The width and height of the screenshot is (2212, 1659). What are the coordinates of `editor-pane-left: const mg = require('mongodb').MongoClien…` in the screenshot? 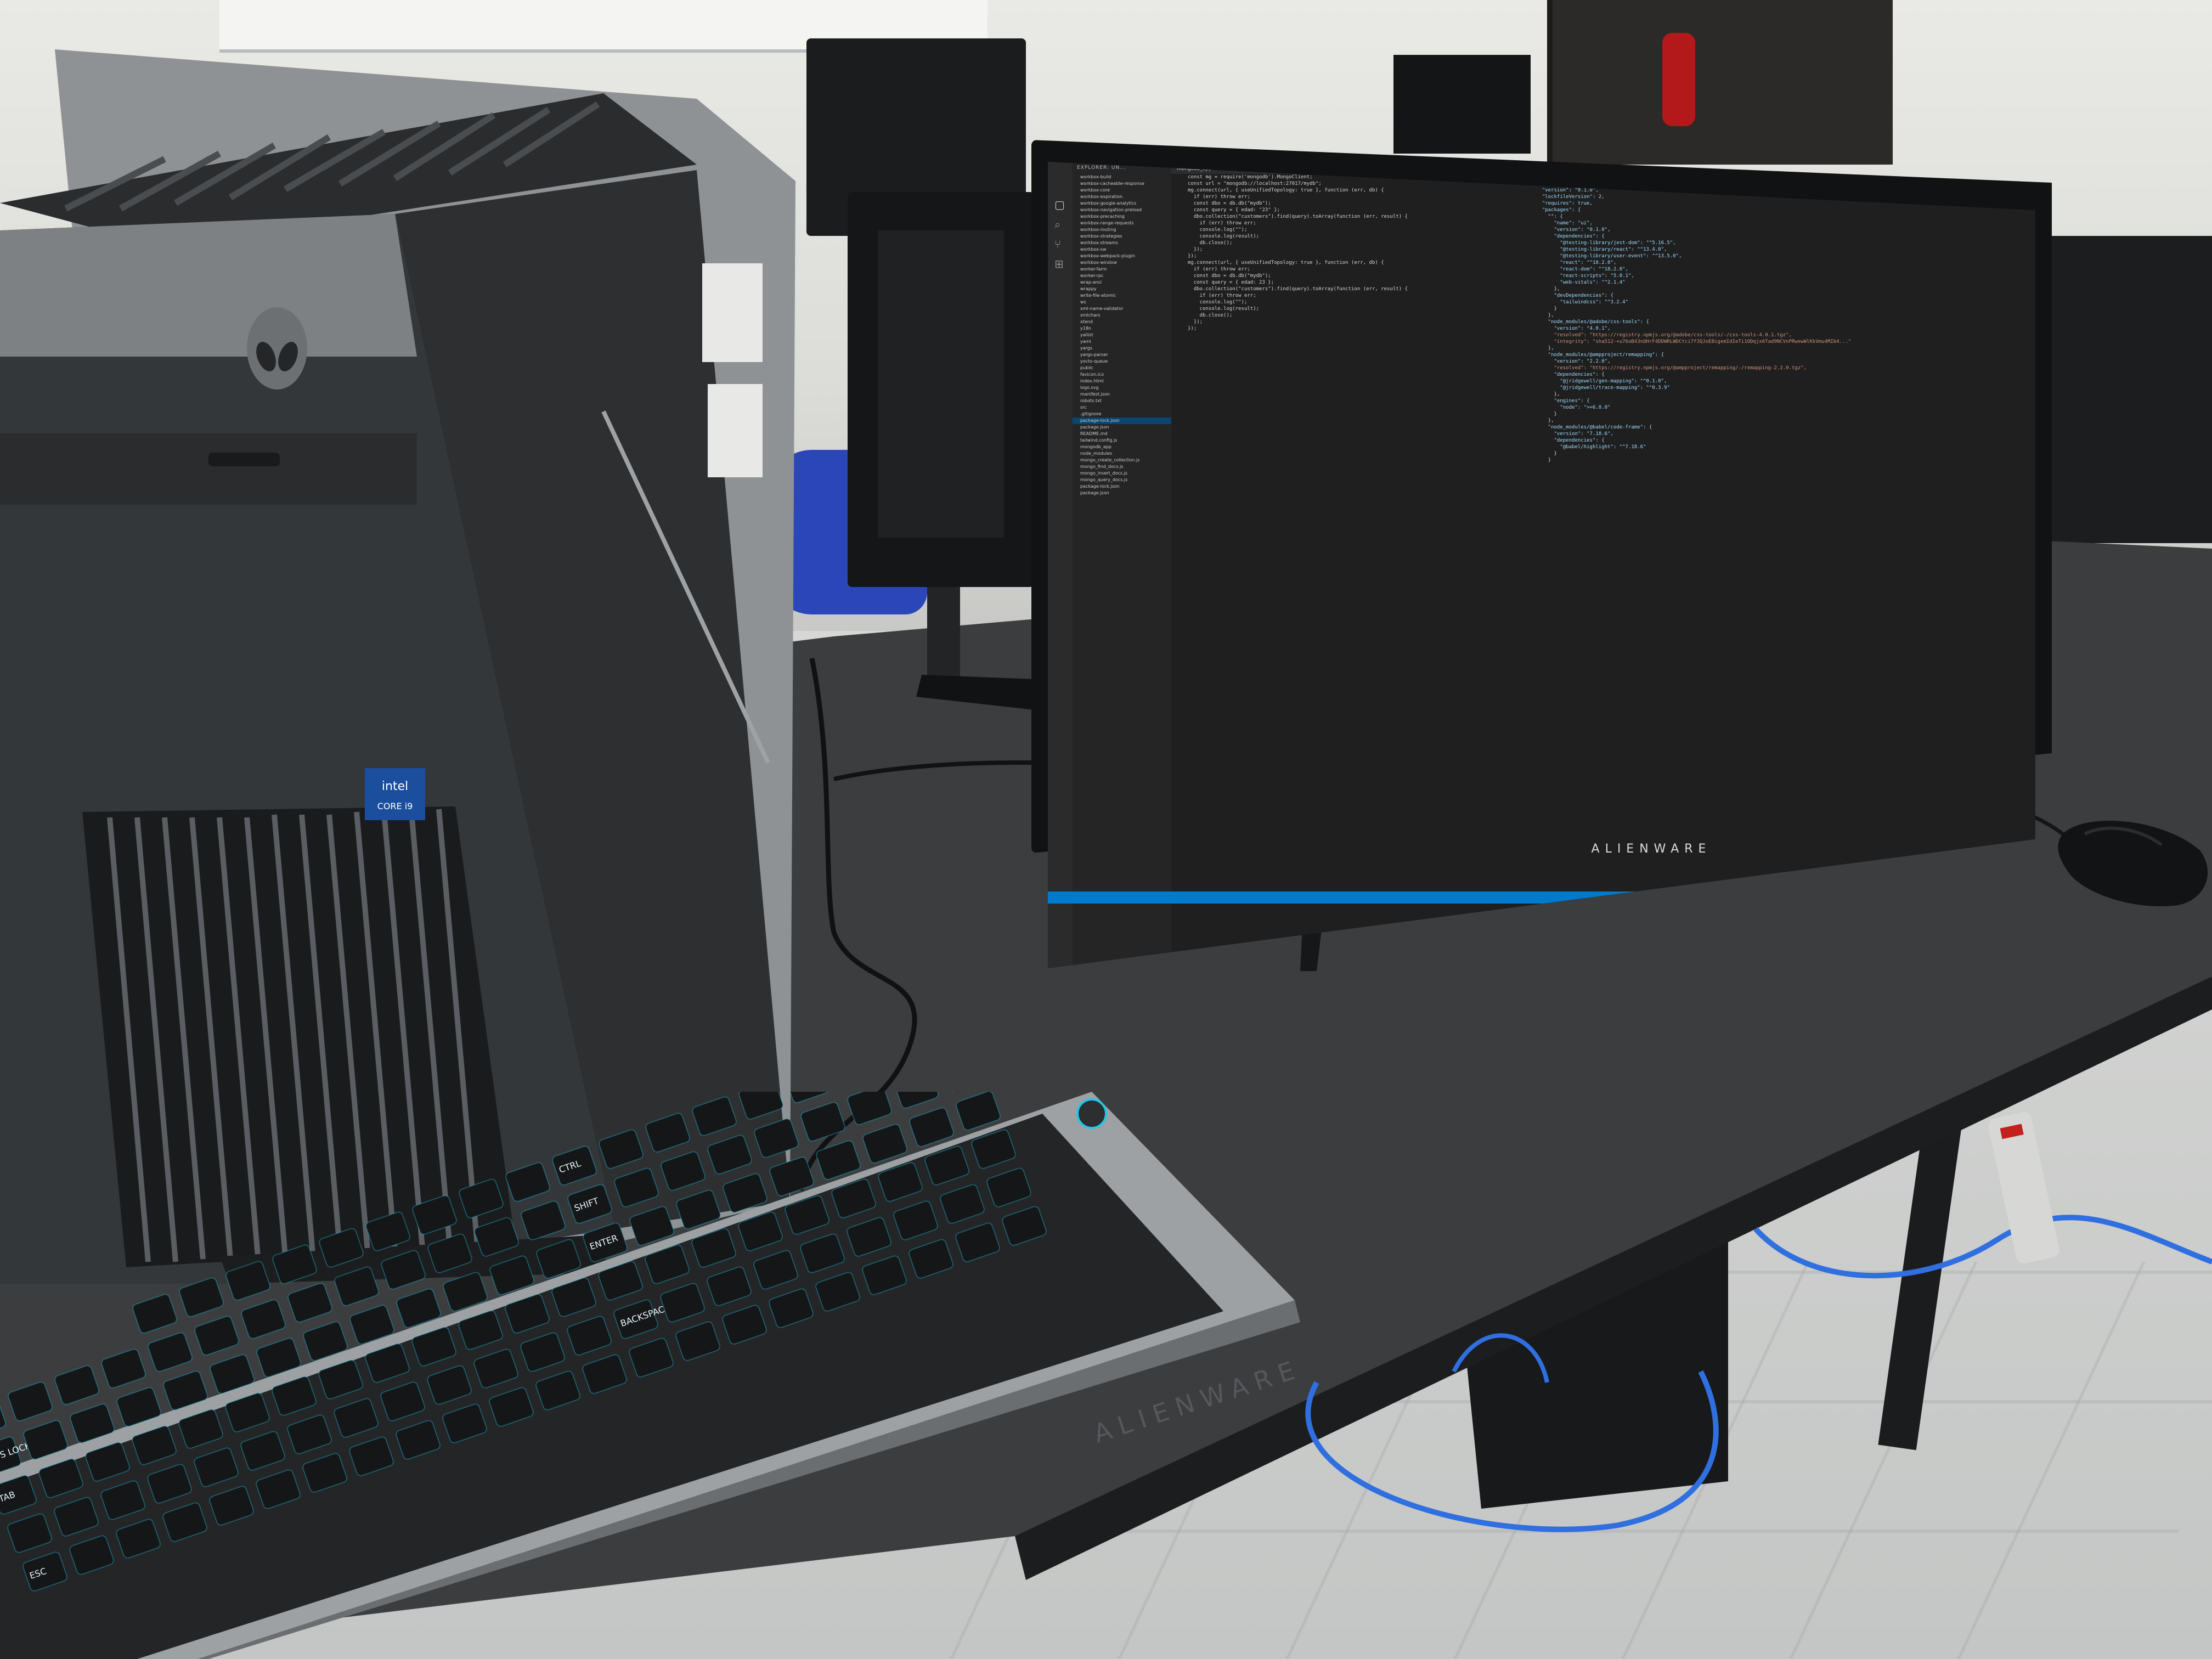 It's located at (1344, 558).